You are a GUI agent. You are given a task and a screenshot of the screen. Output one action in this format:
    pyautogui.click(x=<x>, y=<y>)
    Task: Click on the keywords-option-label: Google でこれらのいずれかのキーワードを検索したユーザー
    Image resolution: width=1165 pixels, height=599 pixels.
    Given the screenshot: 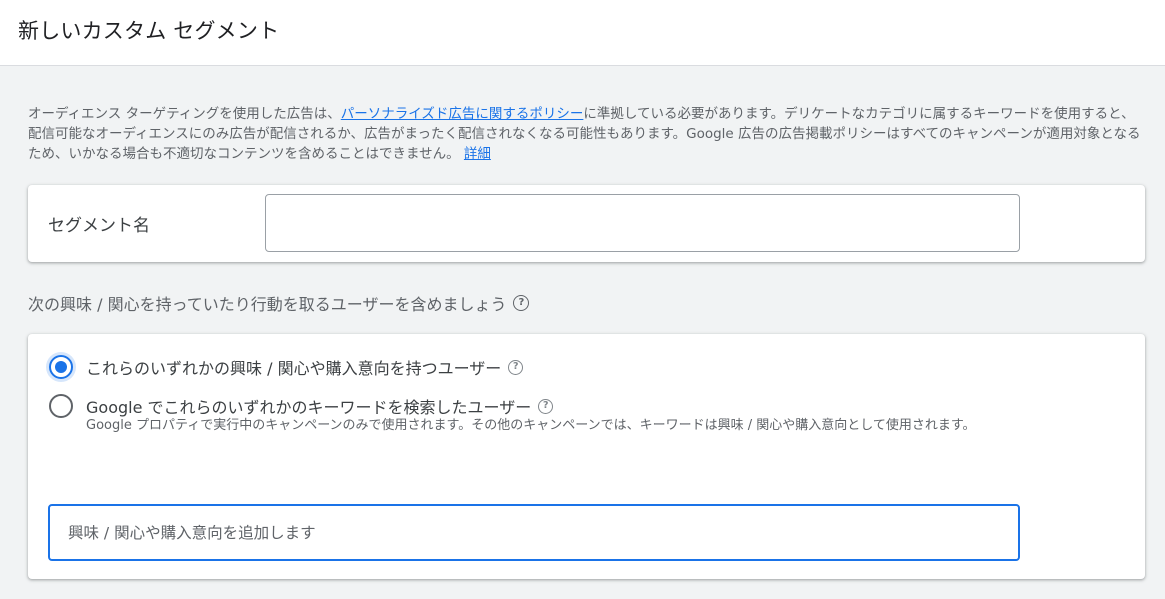 What is the action you would take?
    pyautogui.click(x=309, y=407)
    